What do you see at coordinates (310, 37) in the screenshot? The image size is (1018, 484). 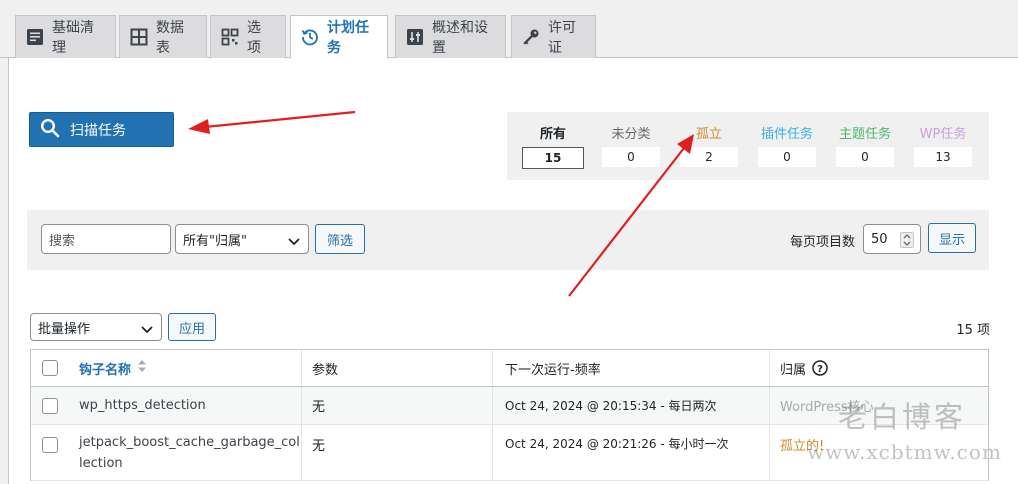 I see `clock-history-icon` at bounding box center [310, 37].